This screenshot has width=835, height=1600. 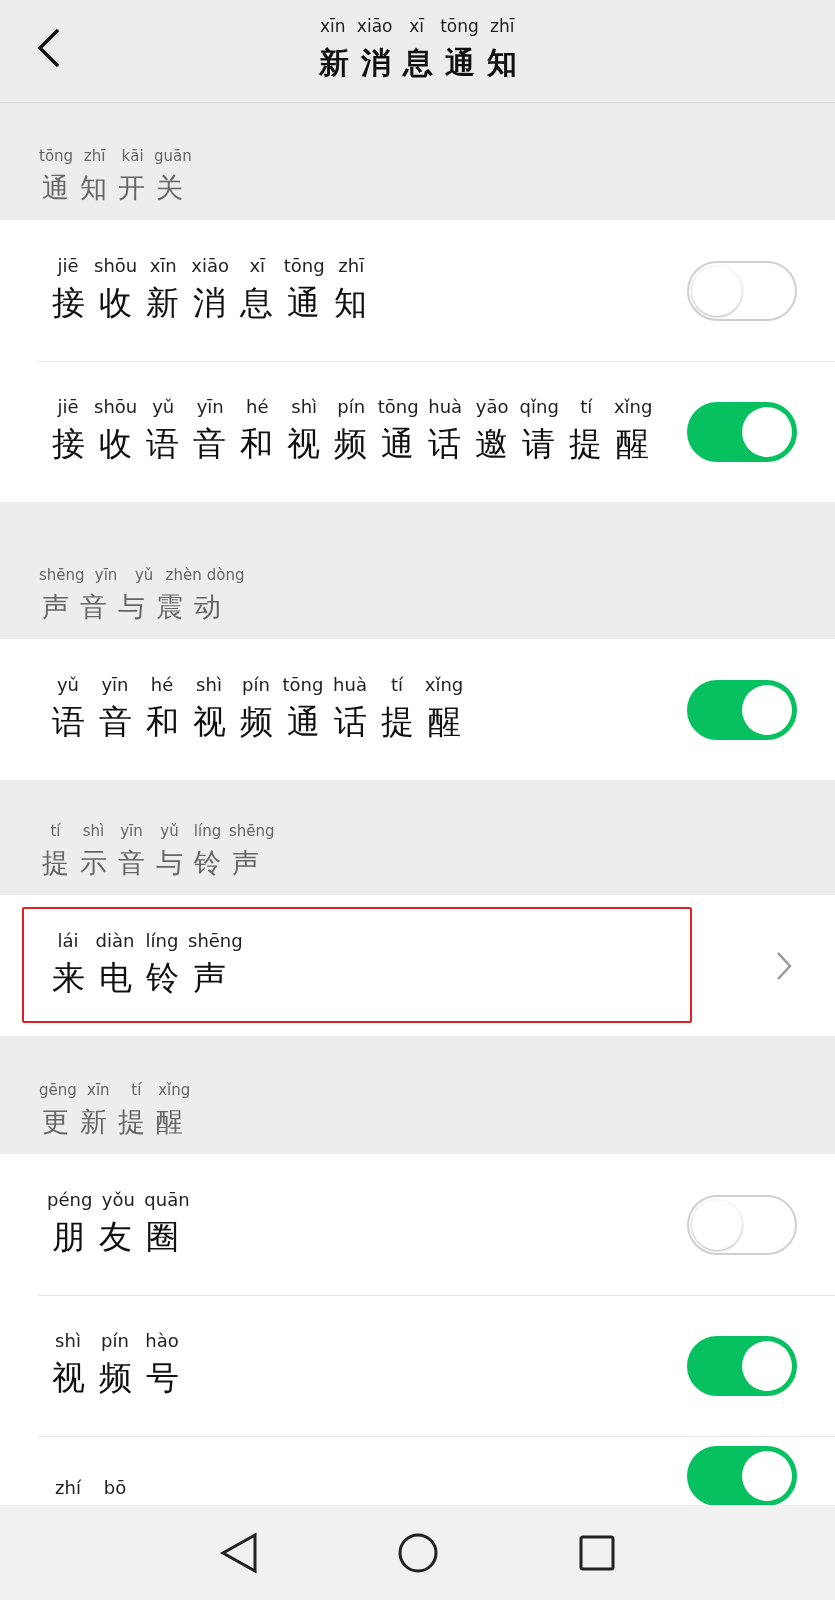 I want to click on setting-label: 视频号, so click(x=115, y=1379).